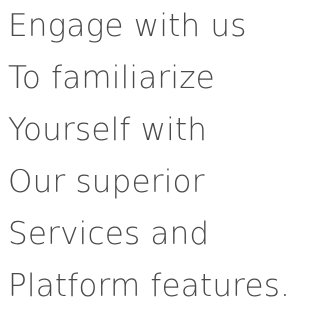 Image resolution: width=320 pixels, height=312 pixels. I want to click on headline-line-6: Platform features., so click(149, 286).